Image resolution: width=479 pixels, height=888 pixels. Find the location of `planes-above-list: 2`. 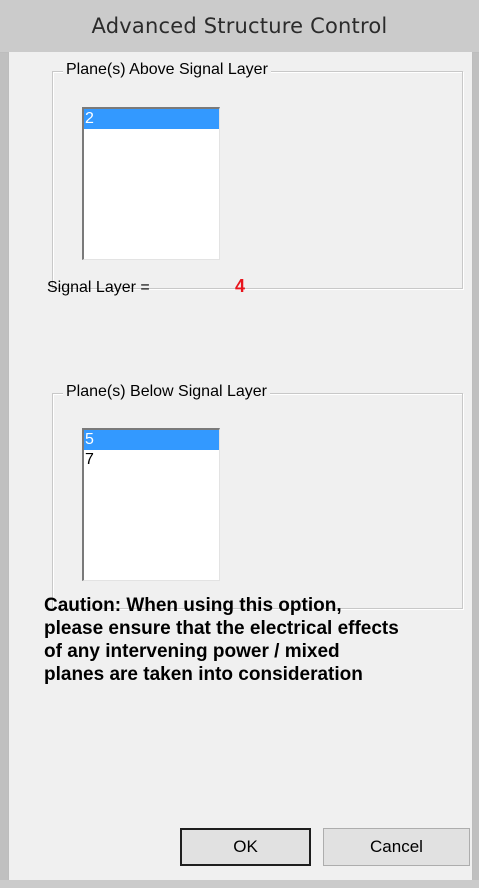

planes-above-list: 2 is located at coordinates (151, 119).